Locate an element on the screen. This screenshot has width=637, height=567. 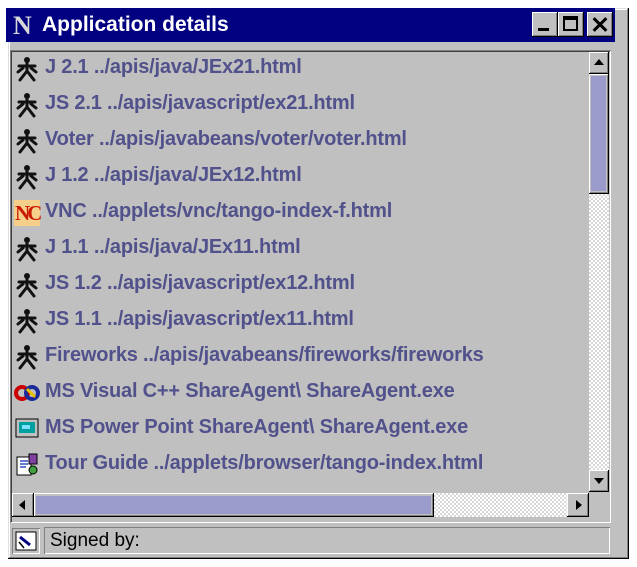
list-item: J 1.1 ../apis/java/JEx11.html is located at coordinates (300, 249).